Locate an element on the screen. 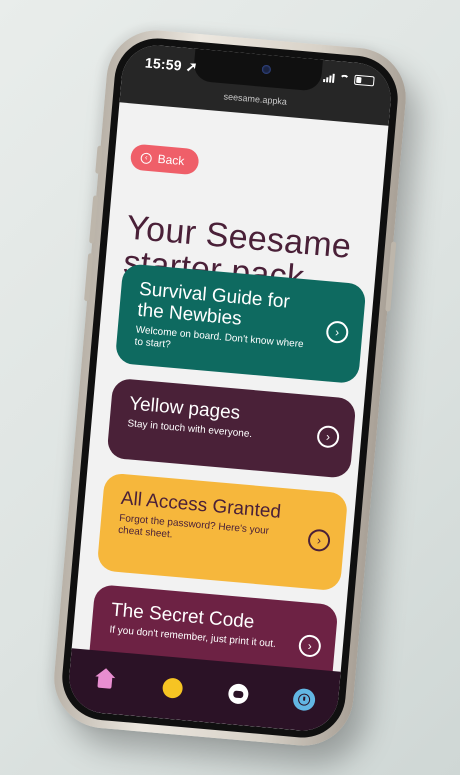 The width and height of the screenshot is (460, 775). system-icons is located at coordinates (349, 78).